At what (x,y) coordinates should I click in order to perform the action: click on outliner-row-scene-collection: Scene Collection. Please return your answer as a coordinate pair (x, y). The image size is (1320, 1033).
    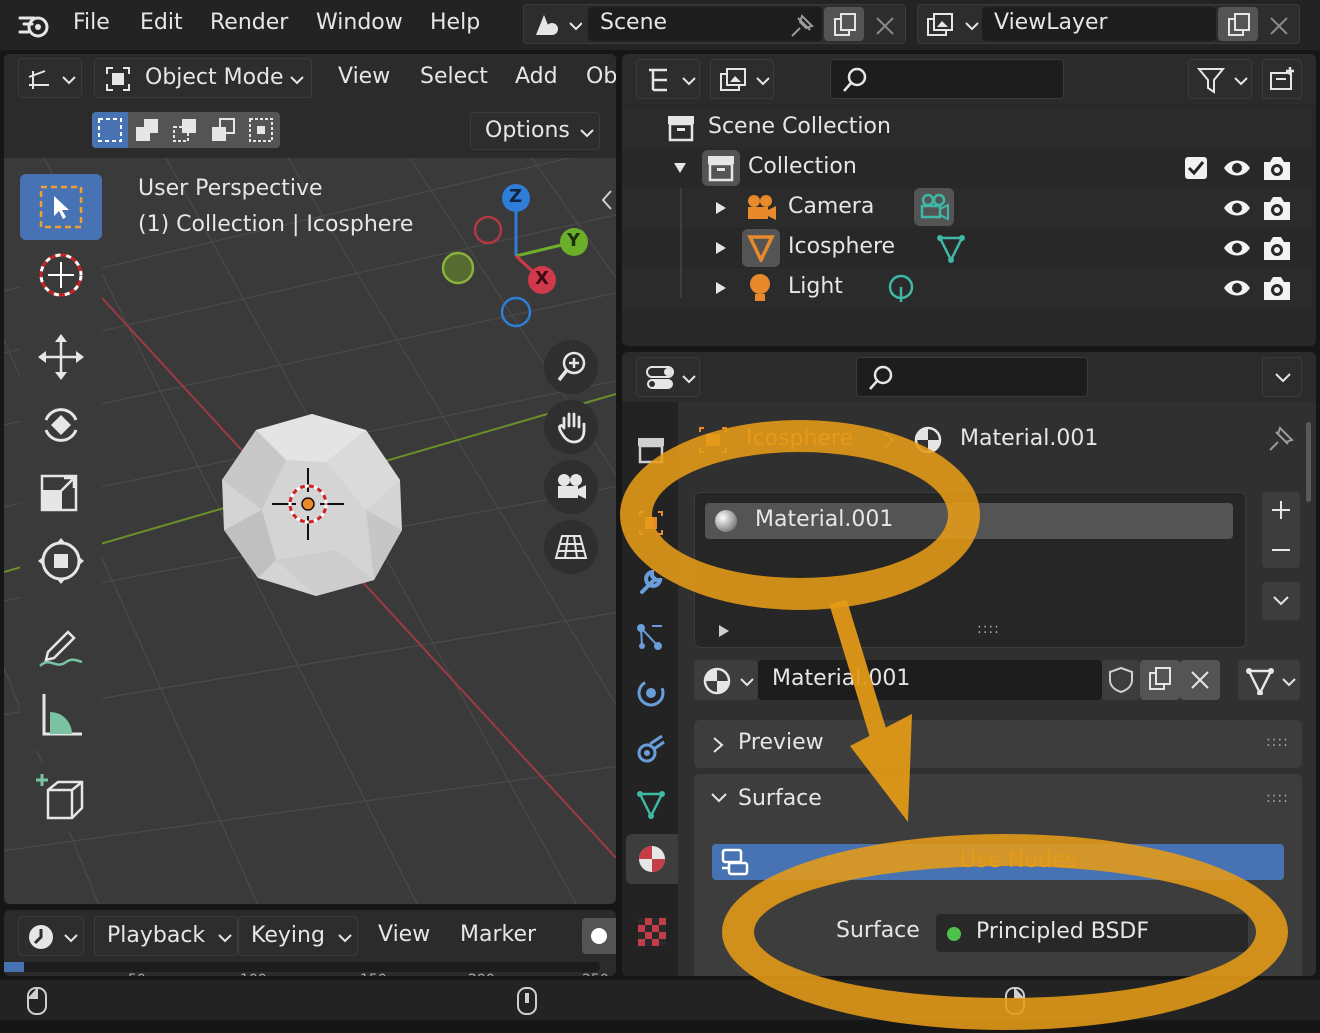
    Looking at the image, I should click on (967, 128).